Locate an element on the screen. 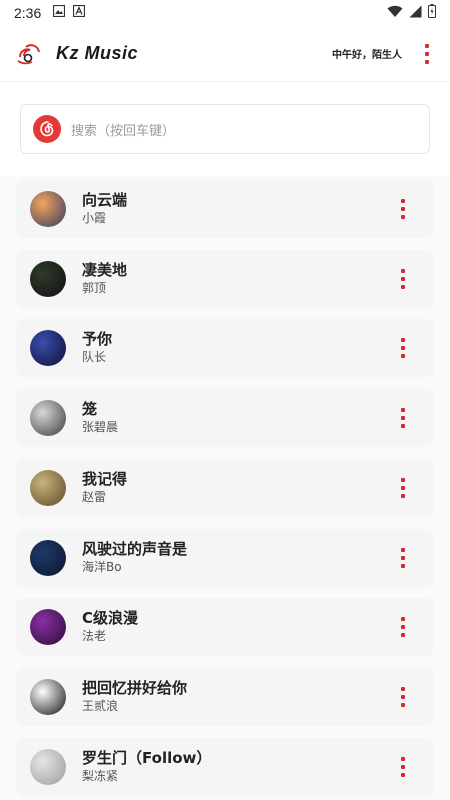 The width and height of the screenshot is (450, 800). a-icon is located at coordinates (79, 12).